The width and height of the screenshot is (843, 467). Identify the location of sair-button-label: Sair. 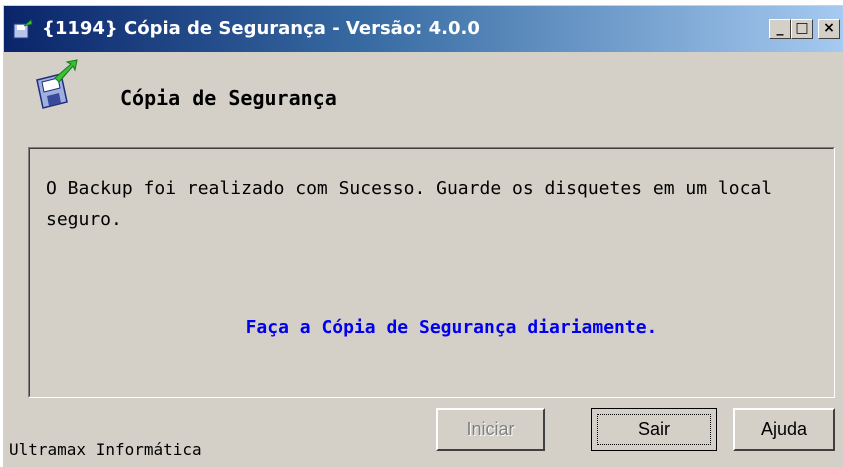
(653, 429).